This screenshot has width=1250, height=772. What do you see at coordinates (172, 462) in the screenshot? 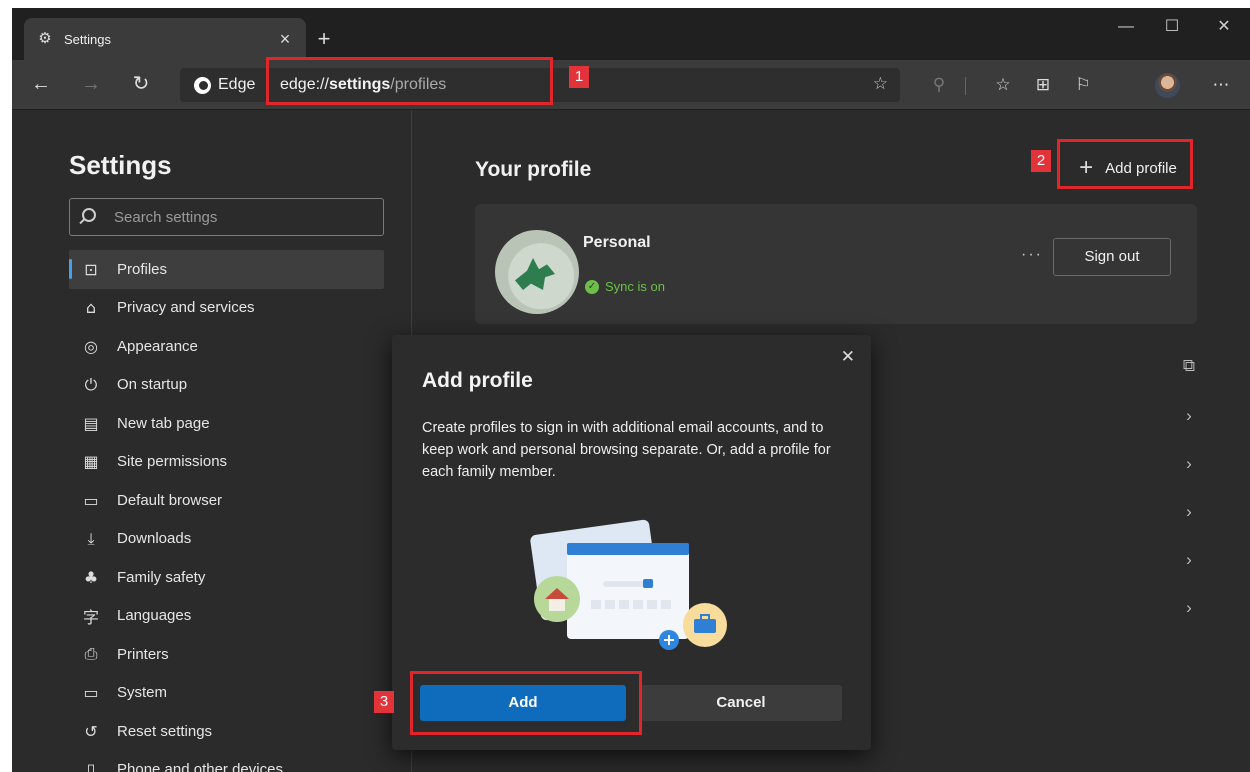
I see `sidebar-item-label: Site permissions` at bounding box center [172, 462].